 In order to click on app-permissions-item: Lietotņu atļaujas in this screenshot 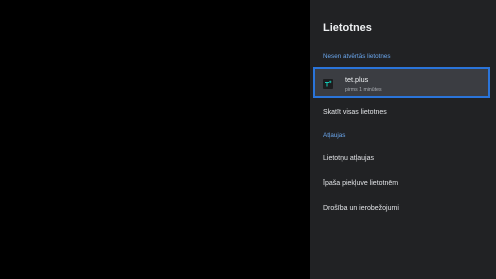, I will do `click(348, 158)`.